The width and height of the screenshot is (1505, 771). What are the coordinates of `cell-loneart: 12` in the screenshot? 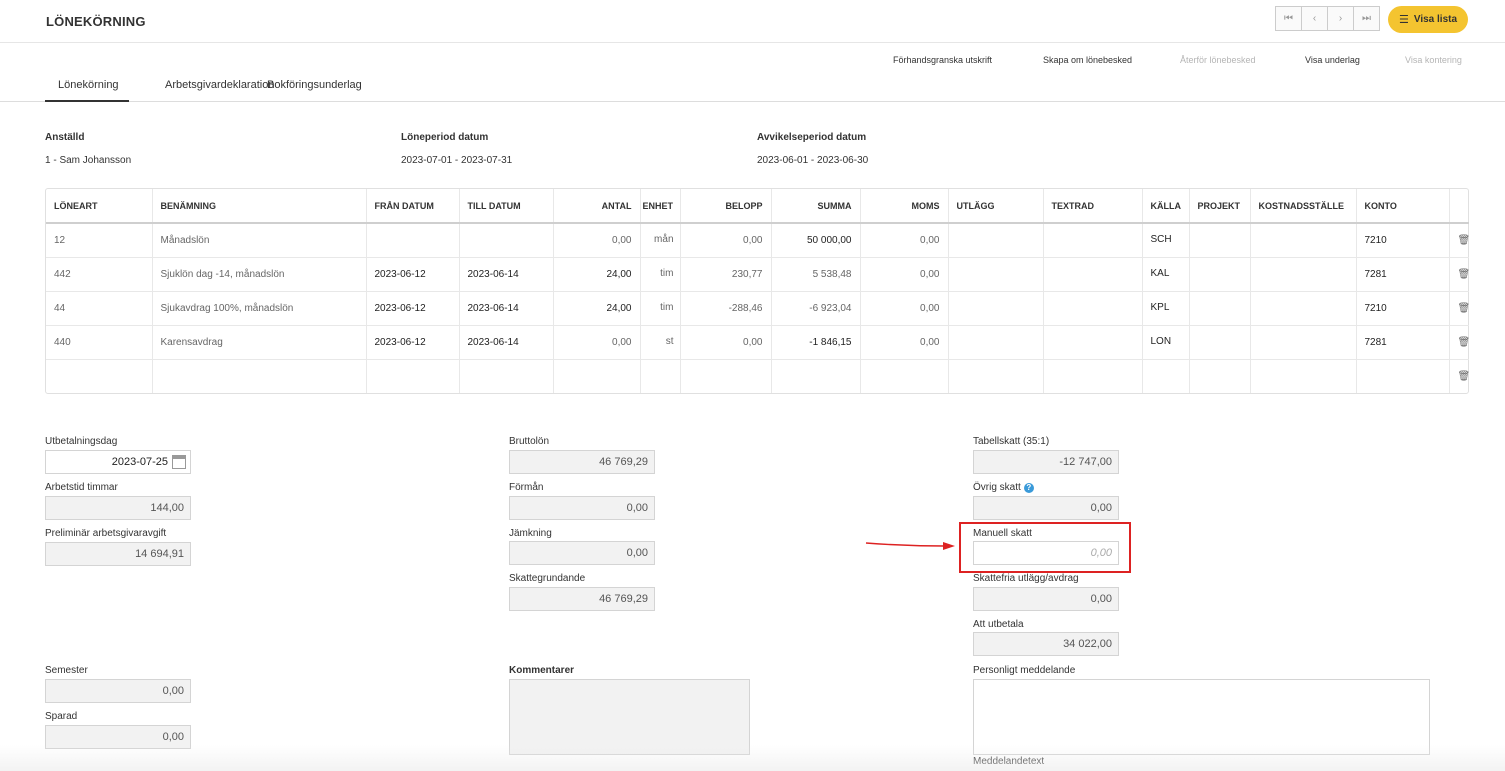 It's located at (99, 240).